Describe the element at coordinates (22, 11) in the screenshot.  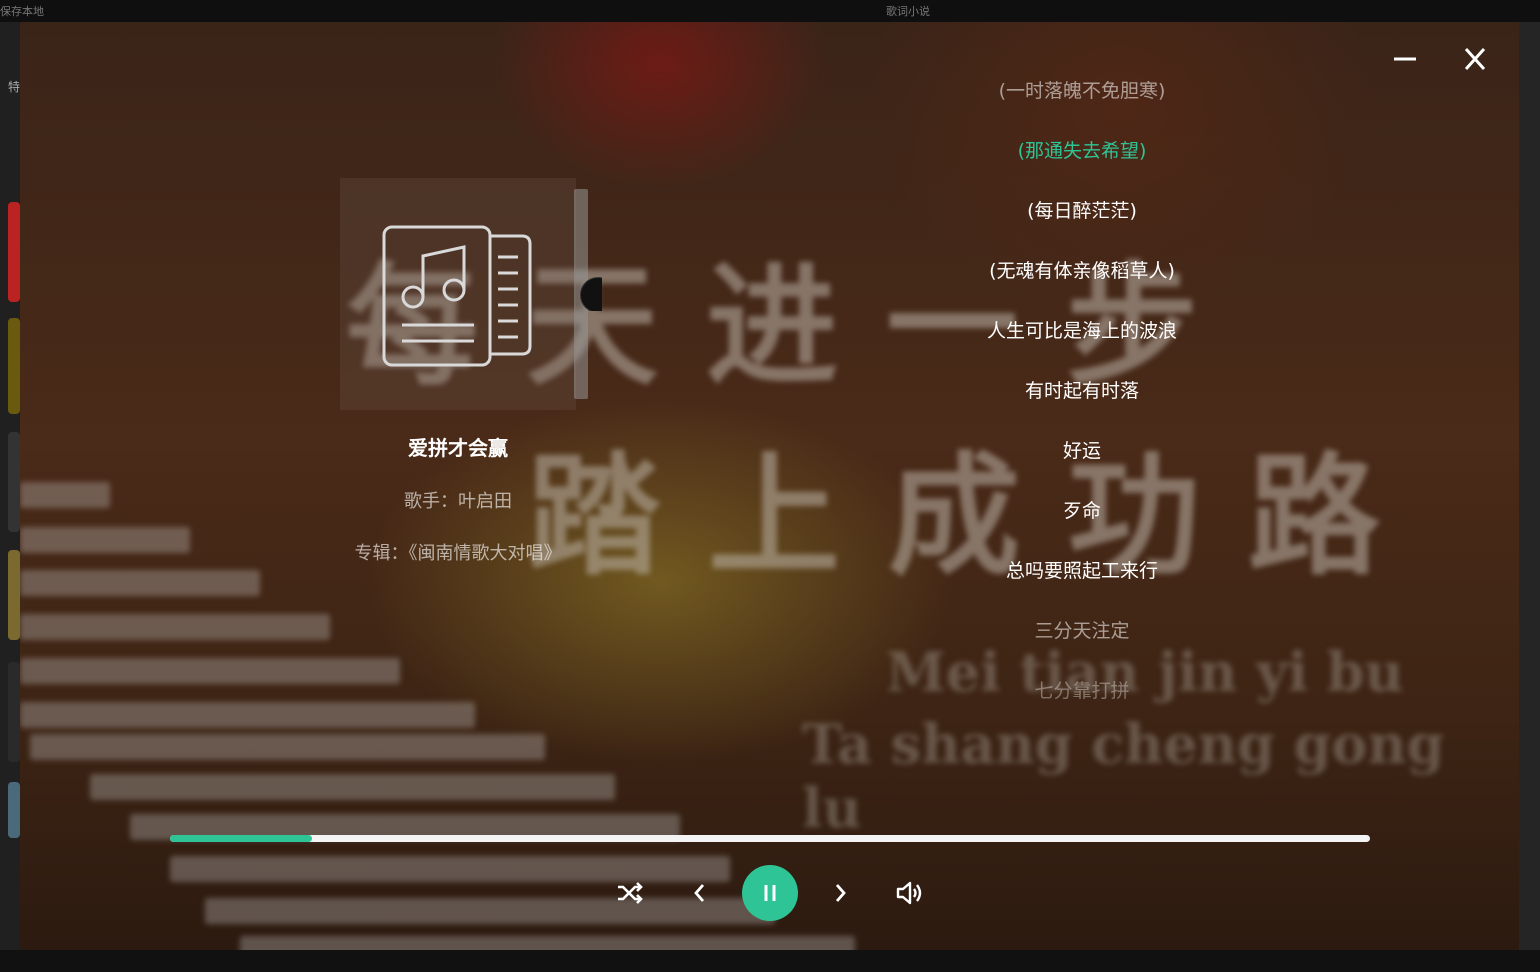
I see `background-save-local-label: 保存本地` at that location.